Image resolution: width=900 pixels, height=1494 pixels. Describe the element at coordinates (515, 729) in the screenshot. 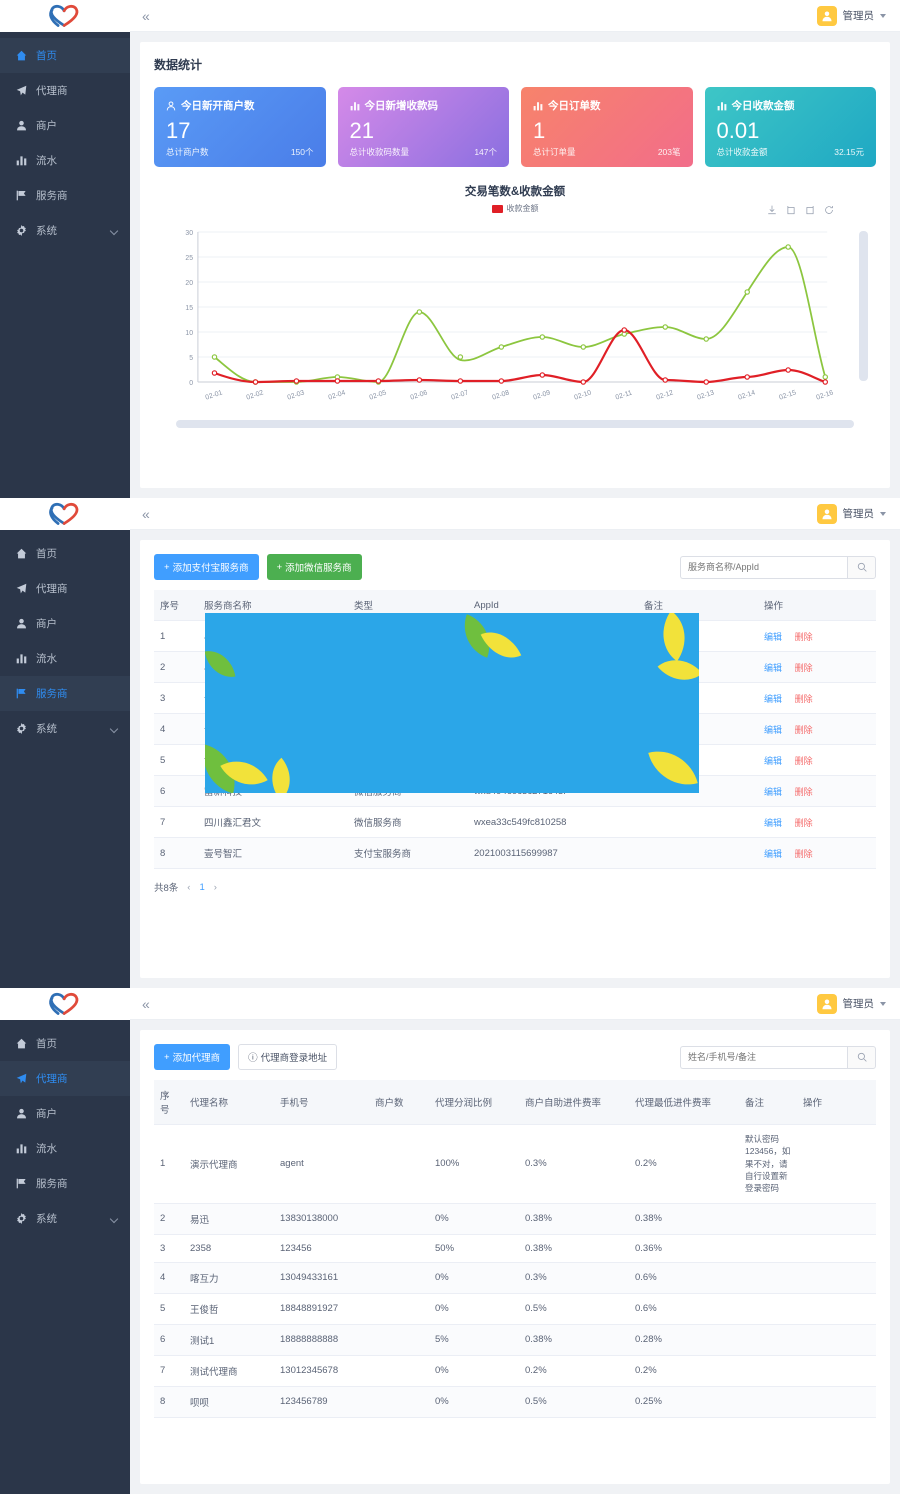

I see `table-row: 4 云创客 支付宝服务商 2021003114886864 编辑 删除` at that location.